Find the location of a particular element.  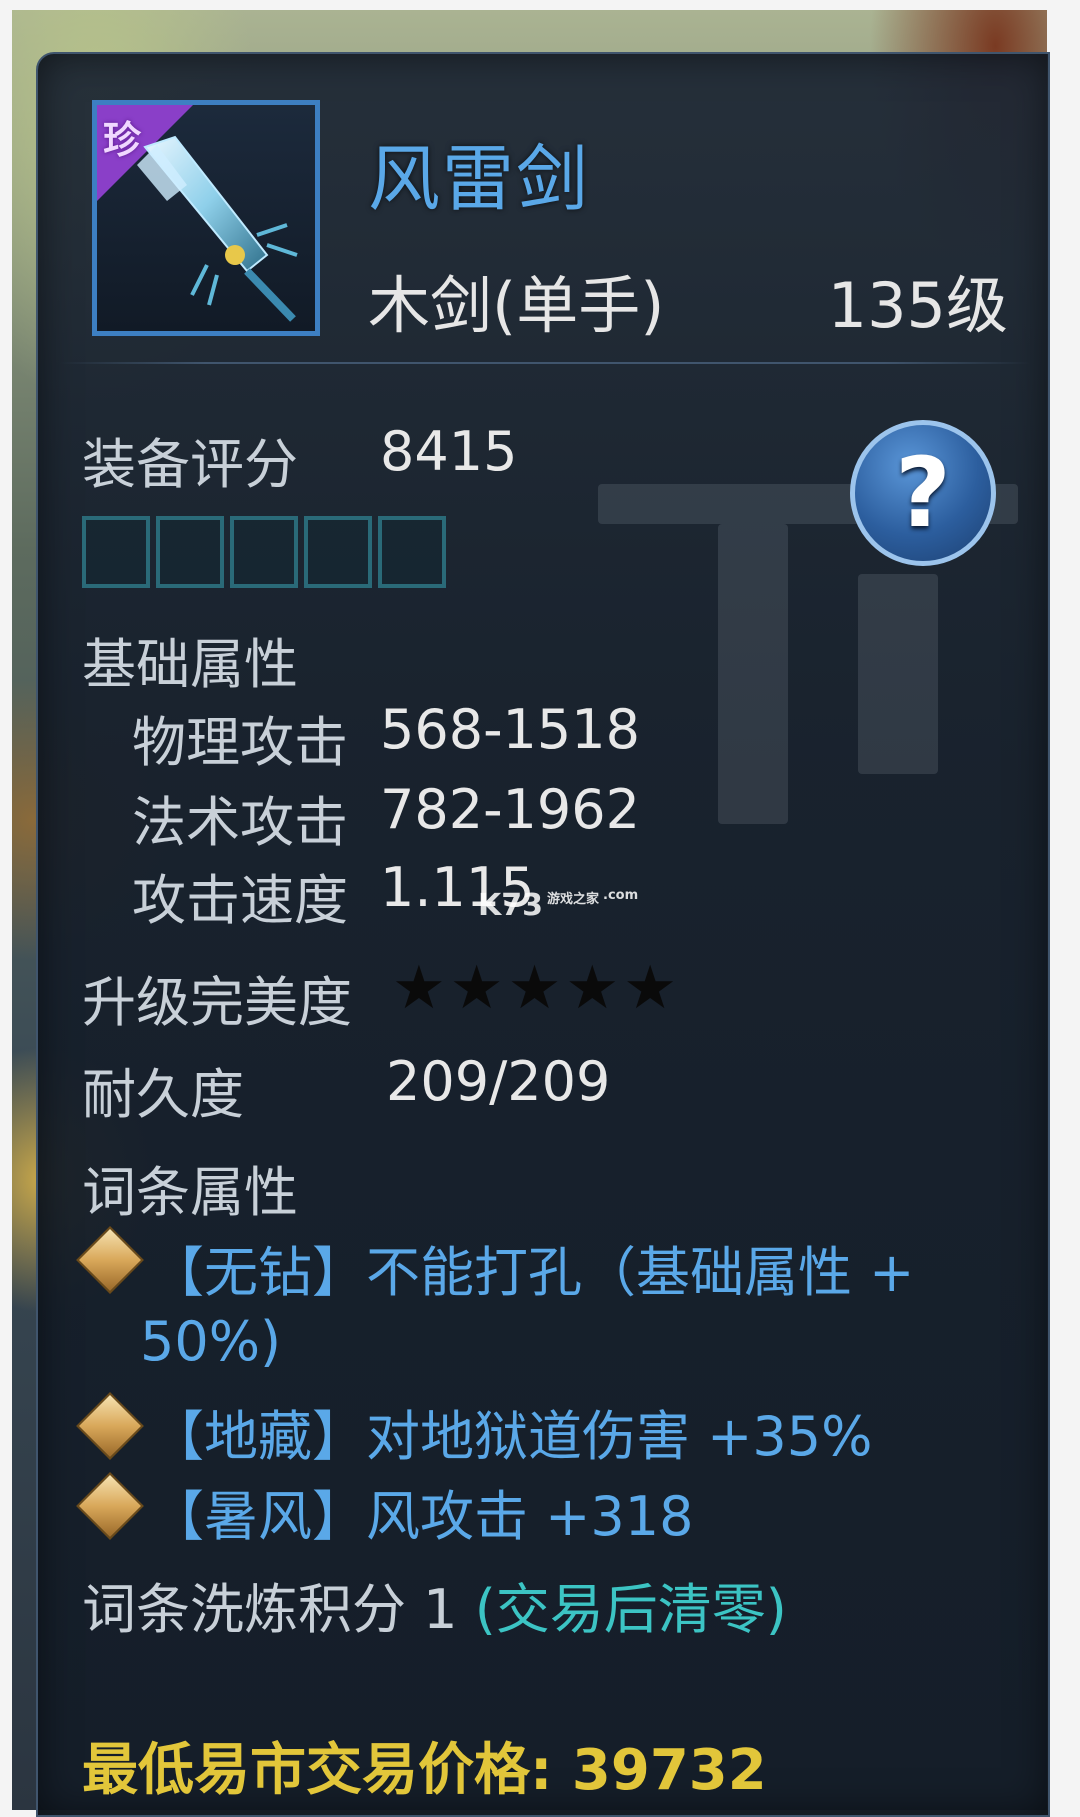

wash-score-label: 词条洗炼积分 1 is located at coordinates (278, 1609).